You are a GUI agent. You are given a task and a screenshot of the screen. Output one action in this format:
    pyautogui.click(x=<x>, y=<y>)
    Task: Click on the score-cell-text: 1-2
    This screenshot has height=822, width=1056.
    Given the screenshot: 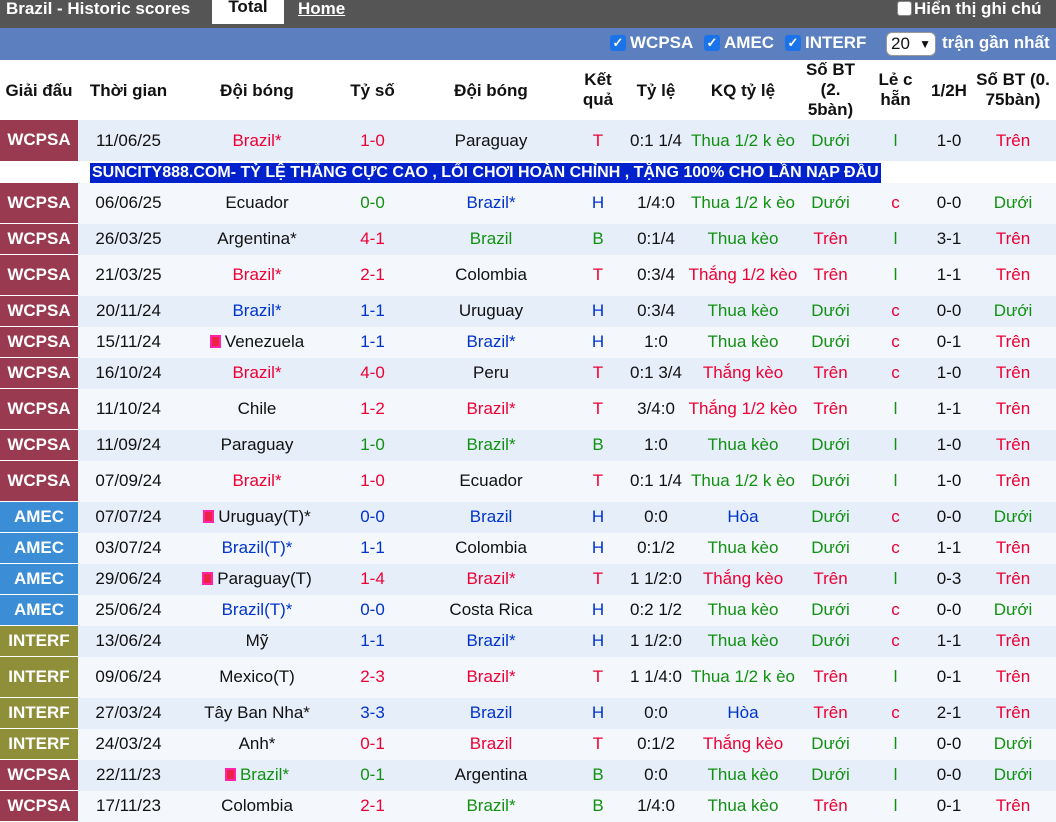 What is the action you would take?
    pyautogui.click(x=372, y=408)
    